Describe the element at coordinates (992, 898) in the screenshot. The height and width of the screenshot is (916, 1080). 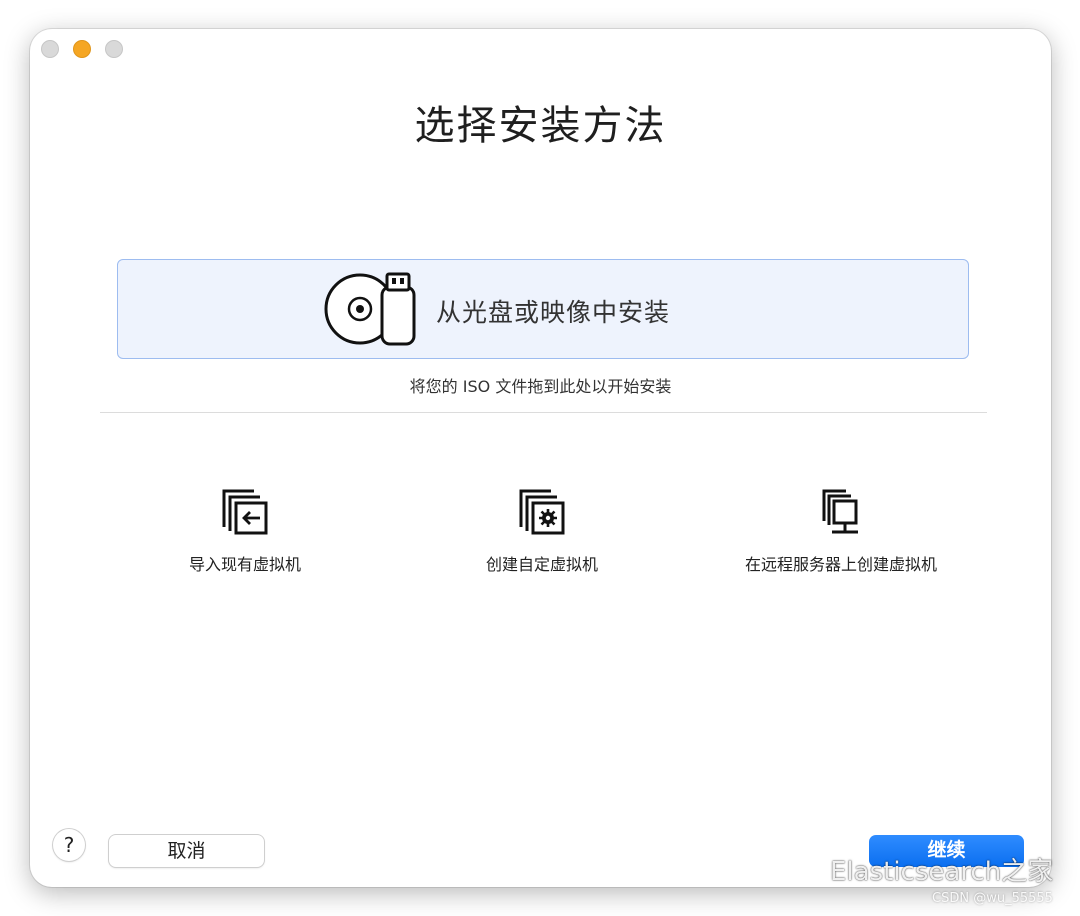
I see `watermark-source: CSDN @wu_55555` at that location.